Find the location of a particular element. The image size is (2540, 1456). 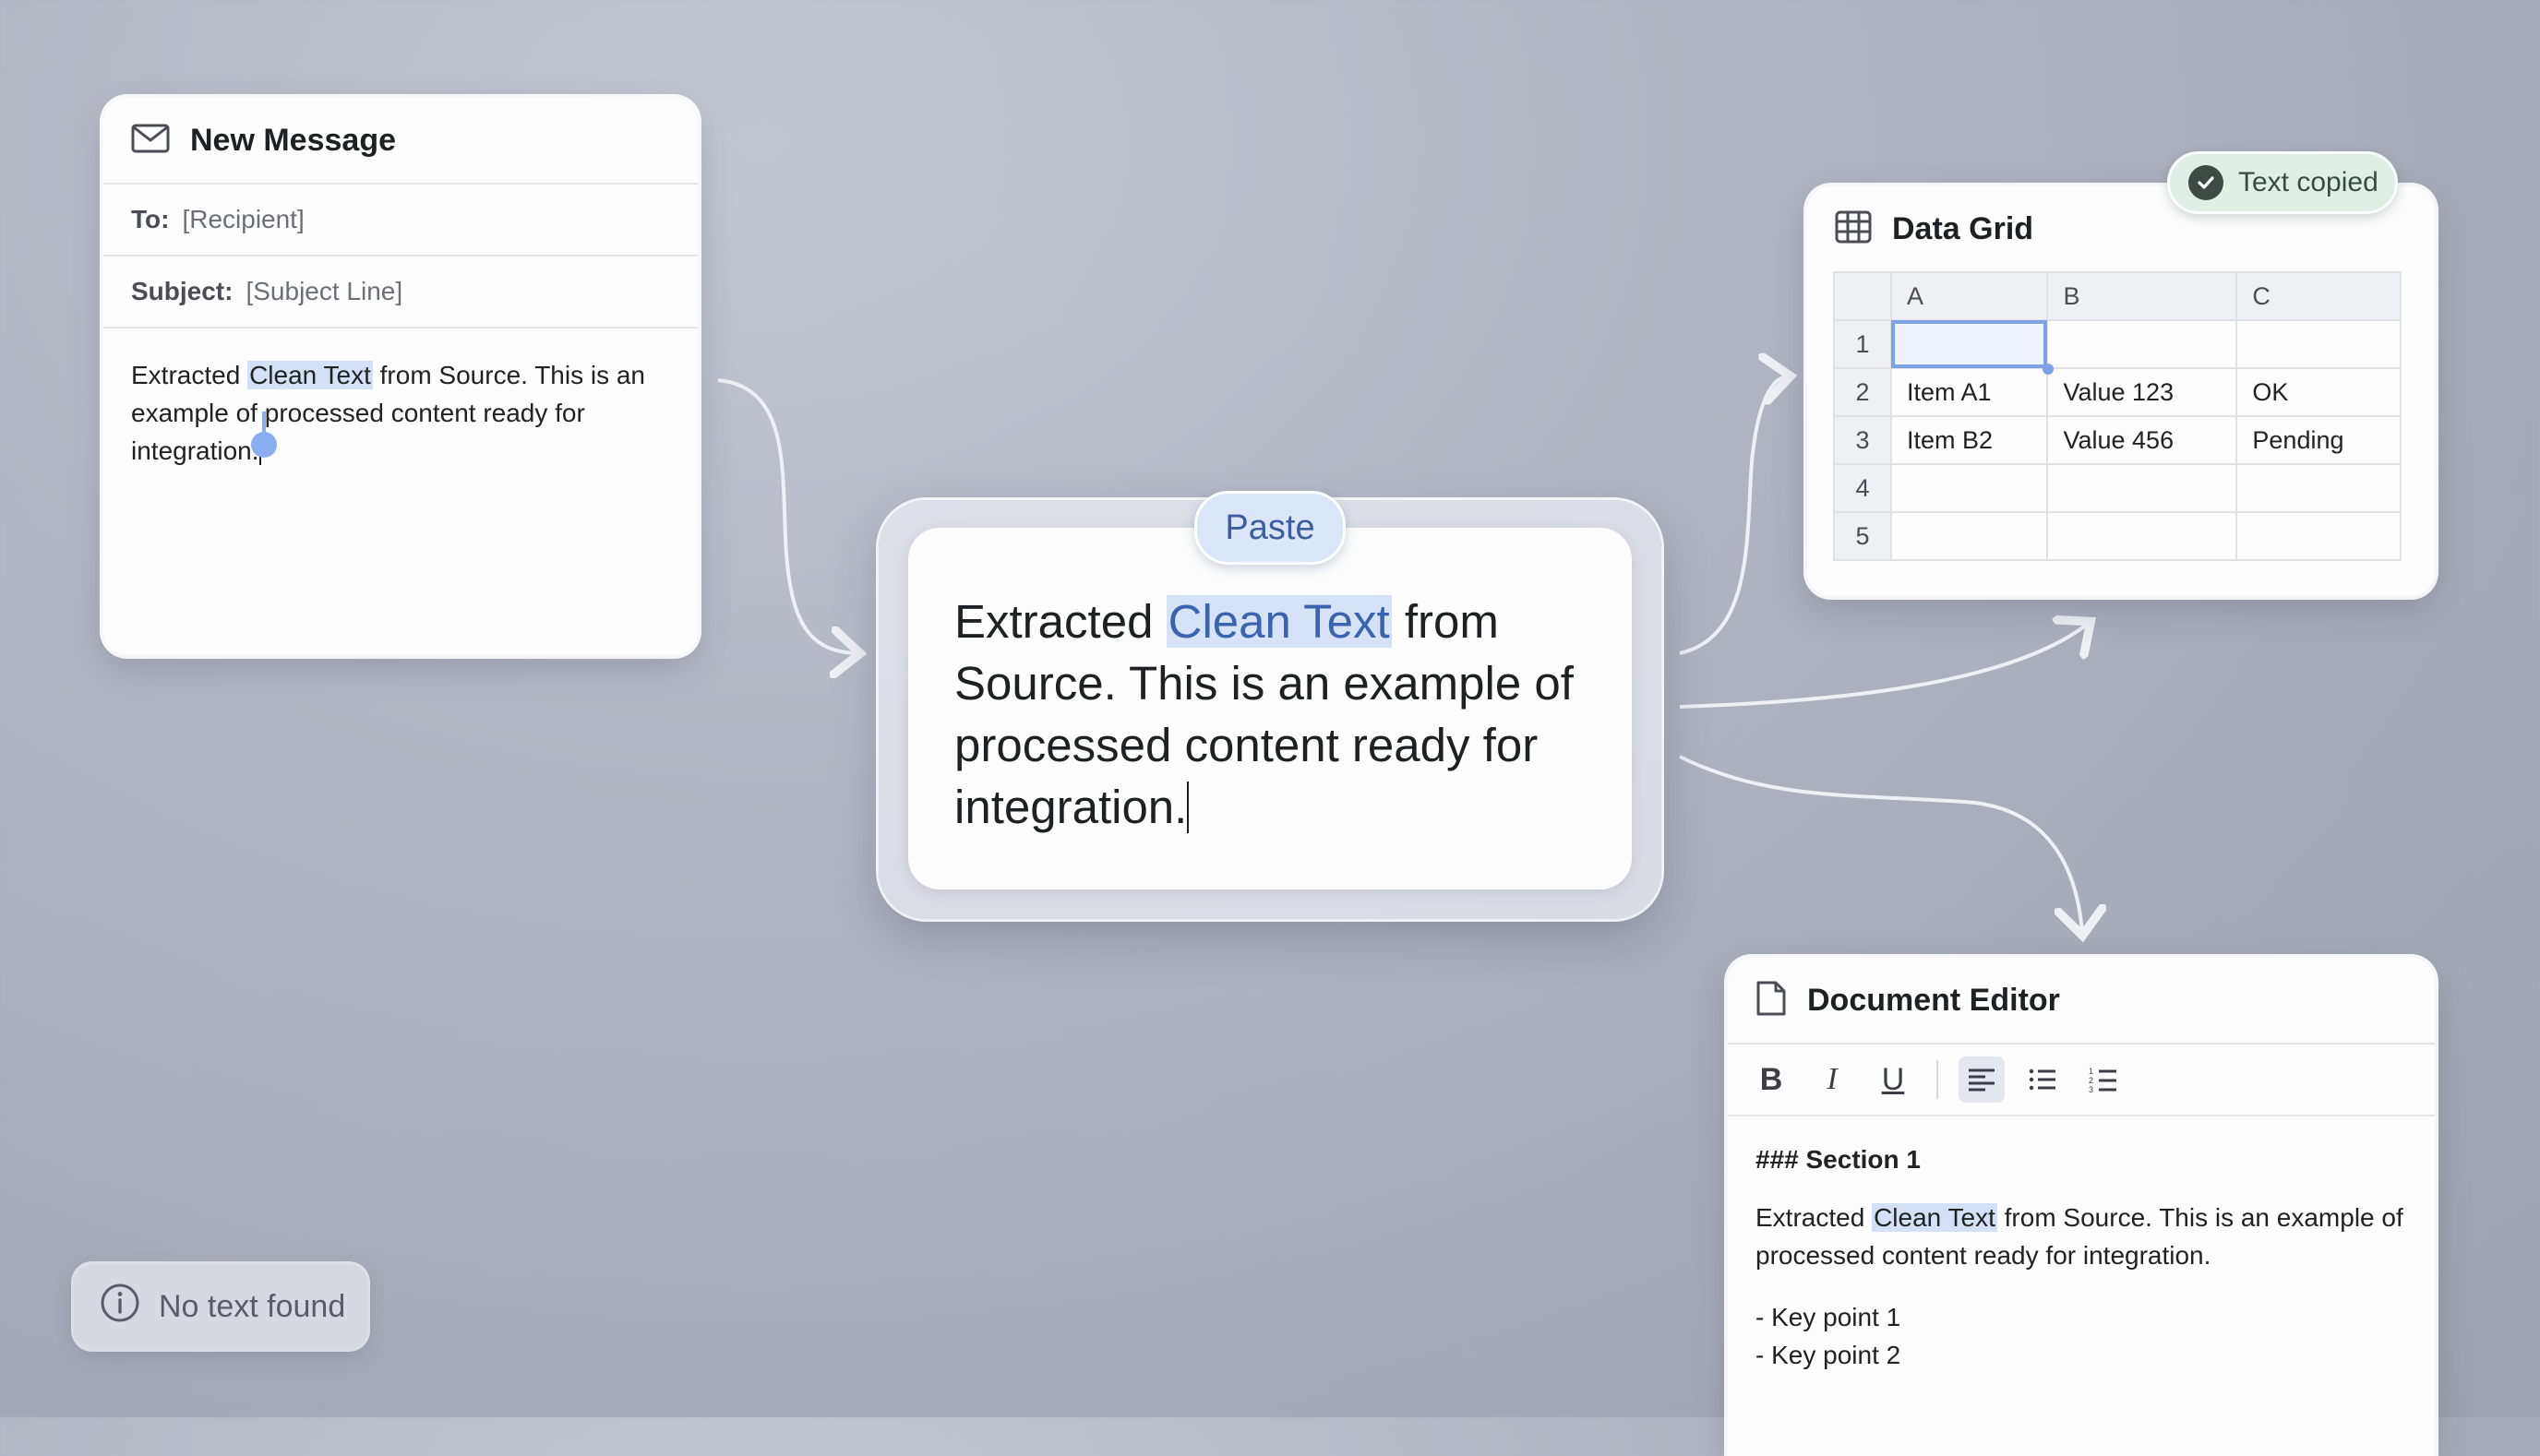

corner-cell is located at coordinates (1862, 296).